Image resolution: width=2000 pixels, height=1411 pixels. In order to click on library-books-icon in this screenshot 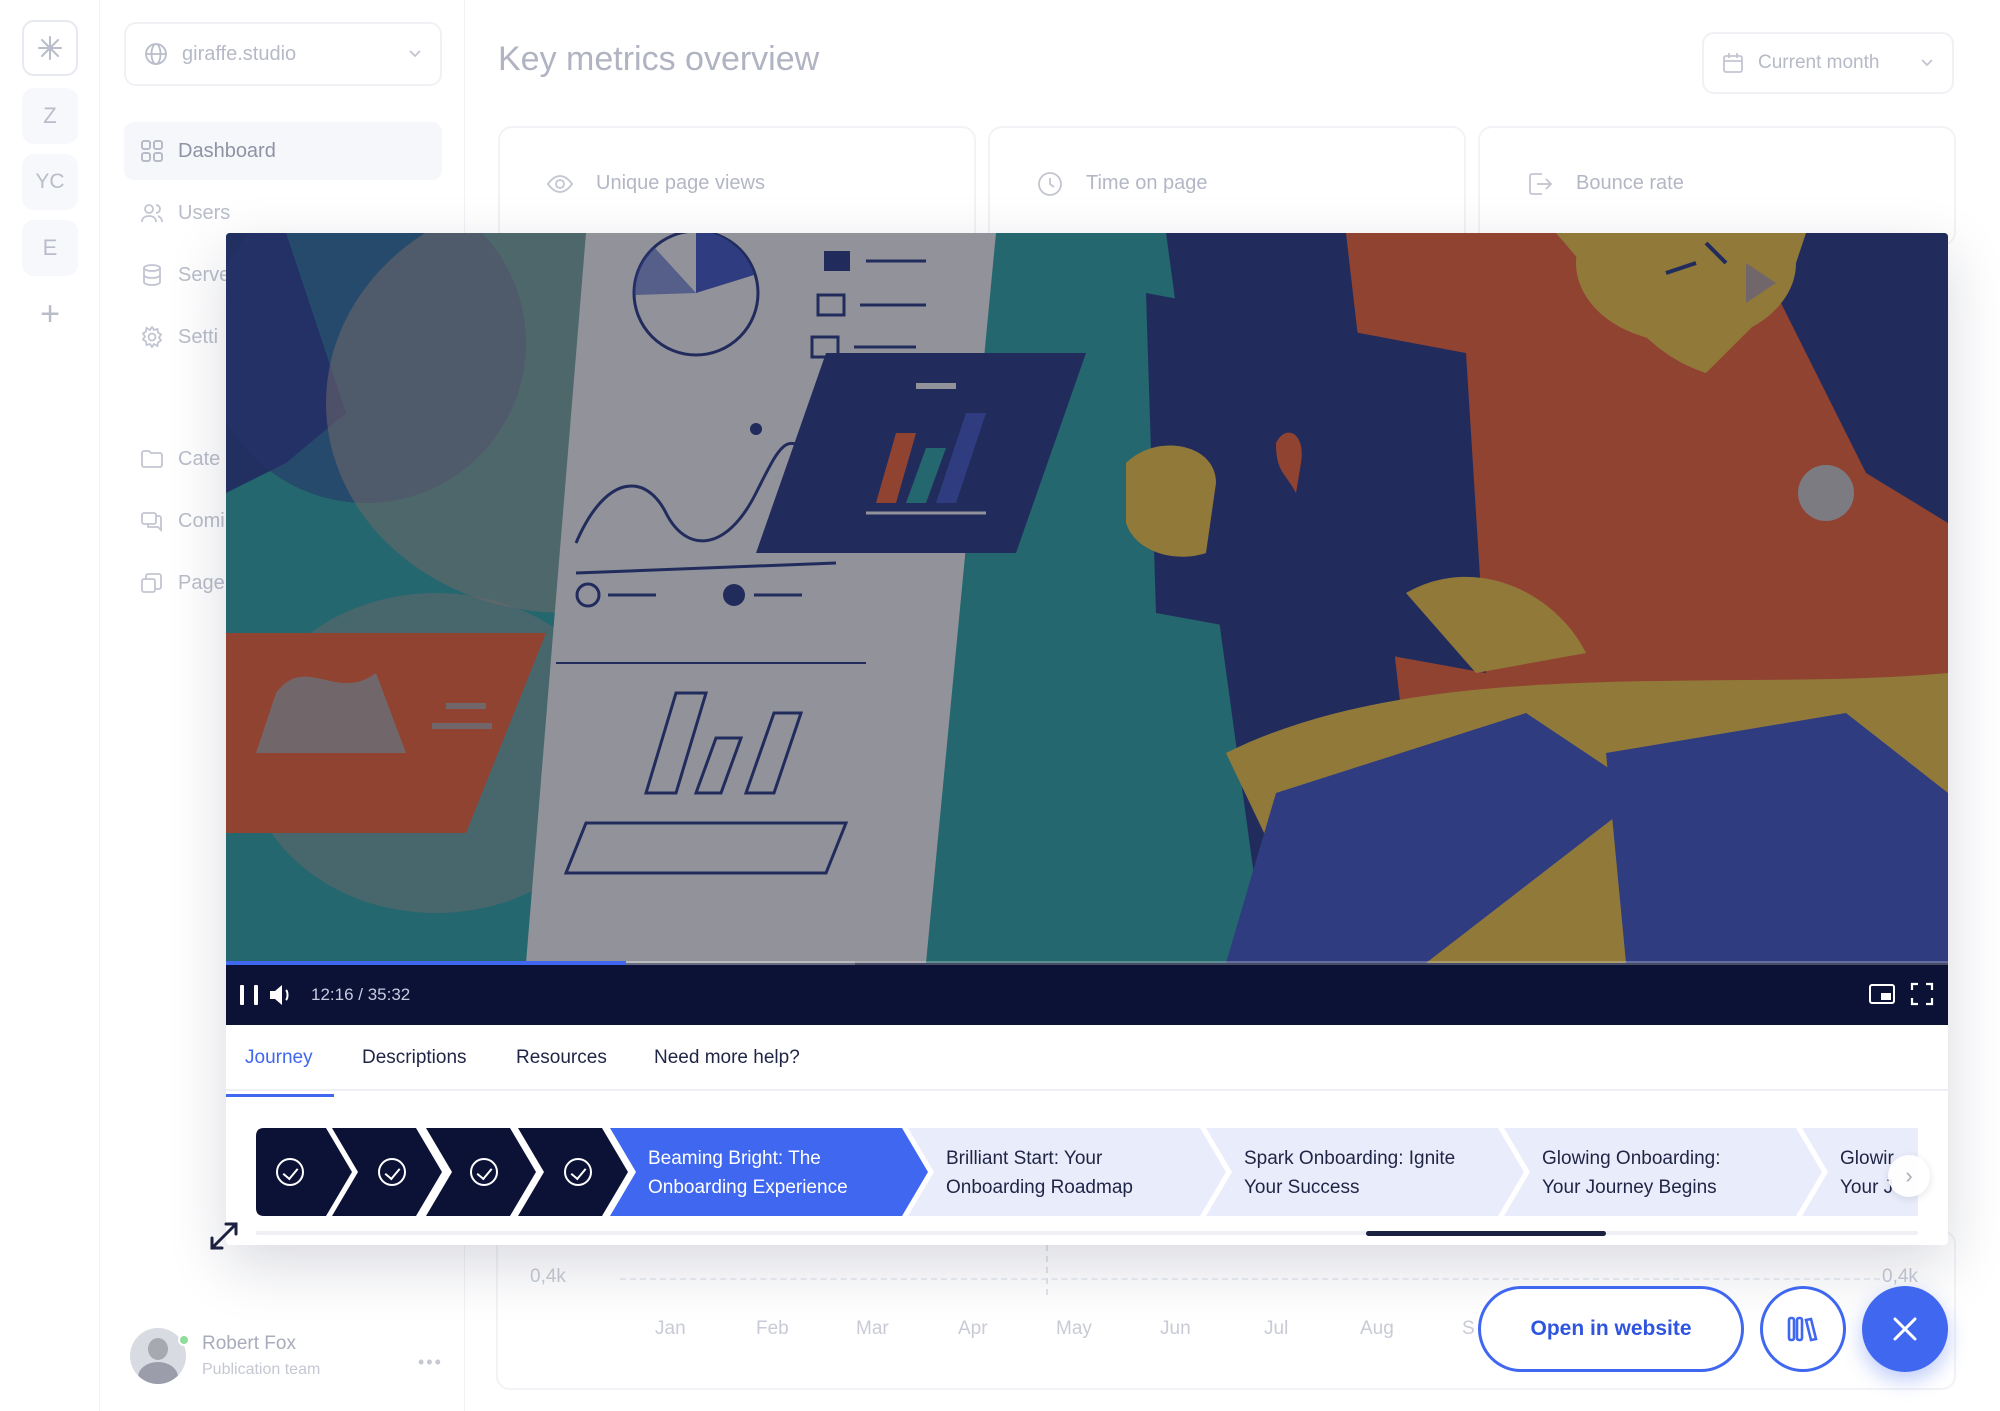, I will do `click(1802, 1329)`.